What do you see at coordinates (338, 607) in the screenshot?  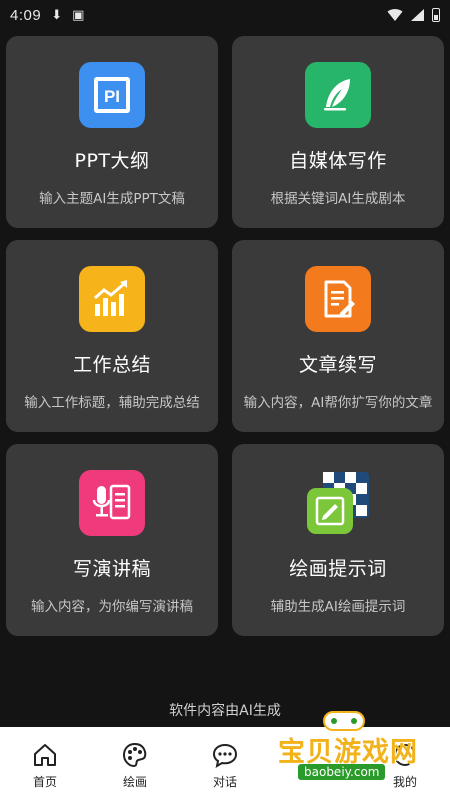 I see `card-subtitle: 辅助生成AI绘画提示词` at bounding box center [338, 607].